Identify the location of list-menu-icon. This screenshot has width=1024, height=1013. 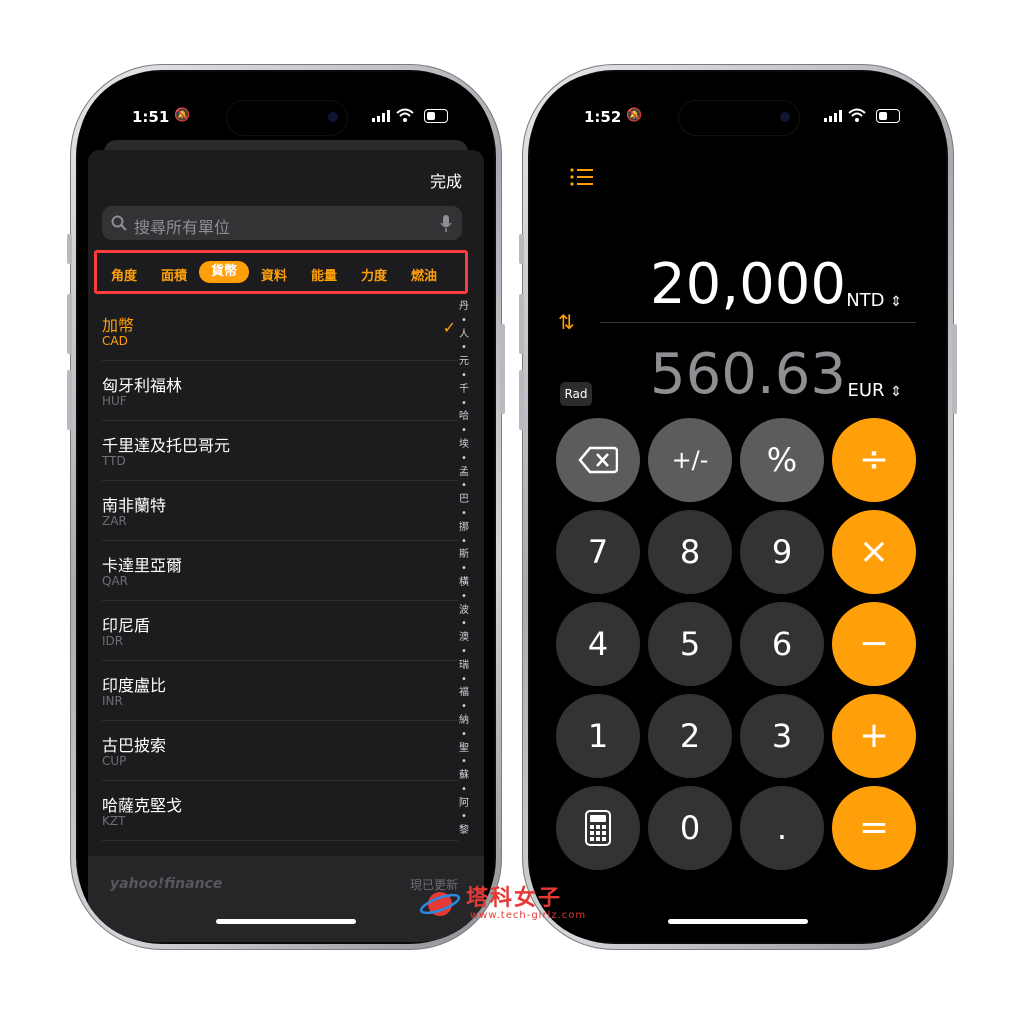
(582, 177).